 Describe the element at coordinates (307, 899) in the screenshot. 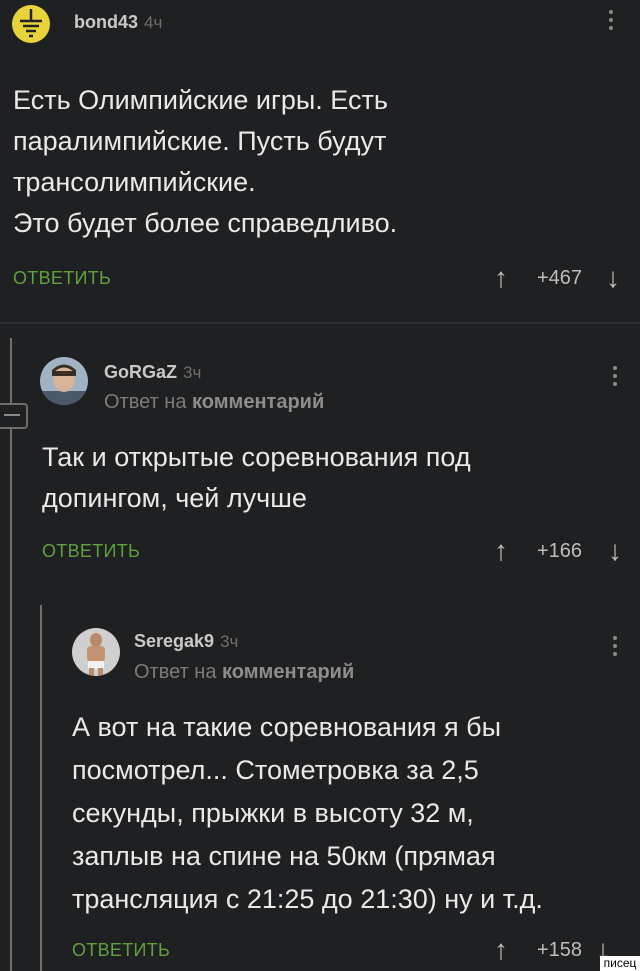

I see `comment-line: трансляция с 21:25 до 21:30) ну и т.д.` at that location.